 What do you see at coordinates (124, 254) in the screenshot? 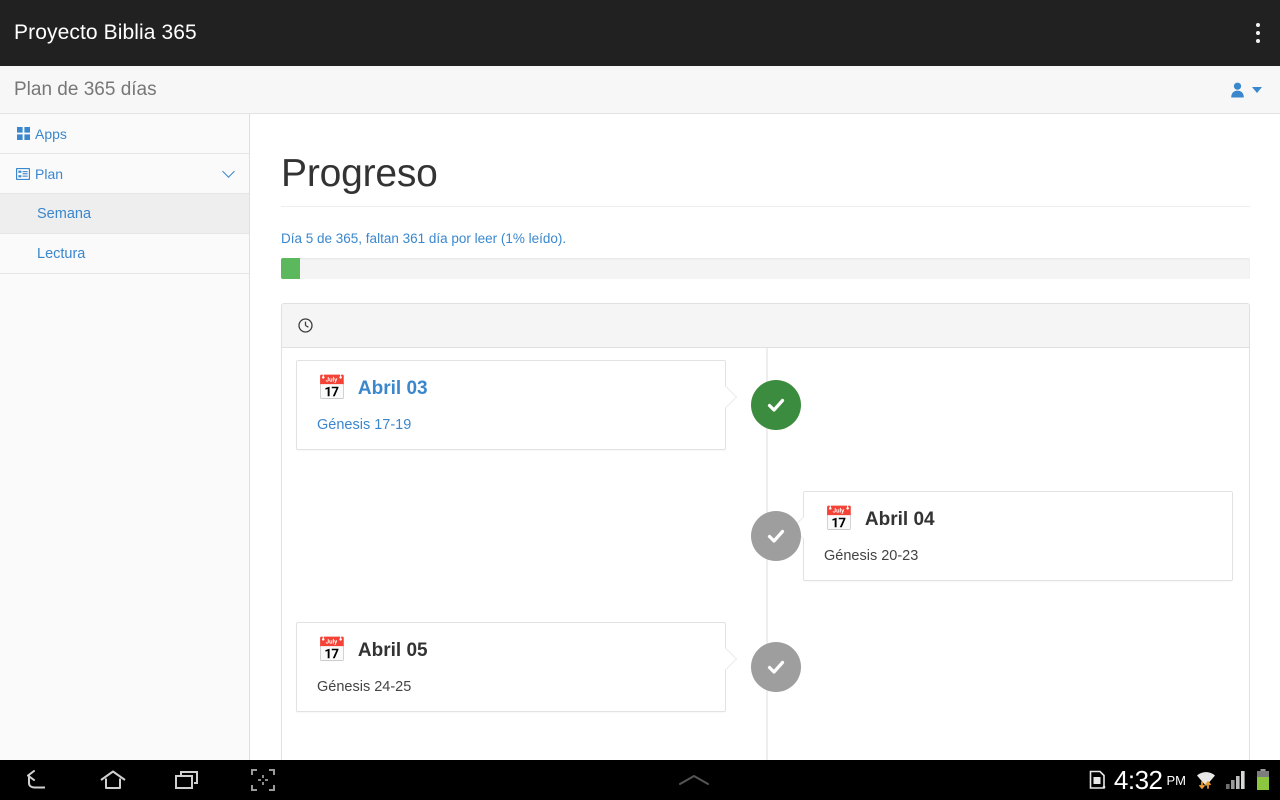
I see `sidebar-item-lectura: Lectura` at bounding box center [124, 254].